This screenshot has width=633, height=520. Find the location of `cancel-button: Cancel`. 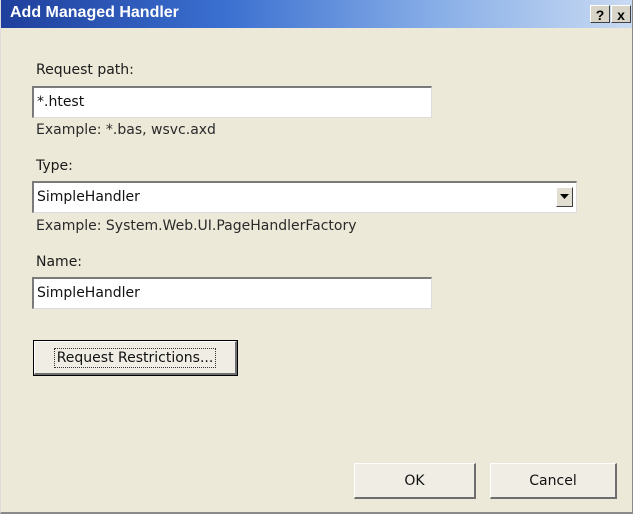

cancel-button: Cancel is located at coordinates (553, 481).